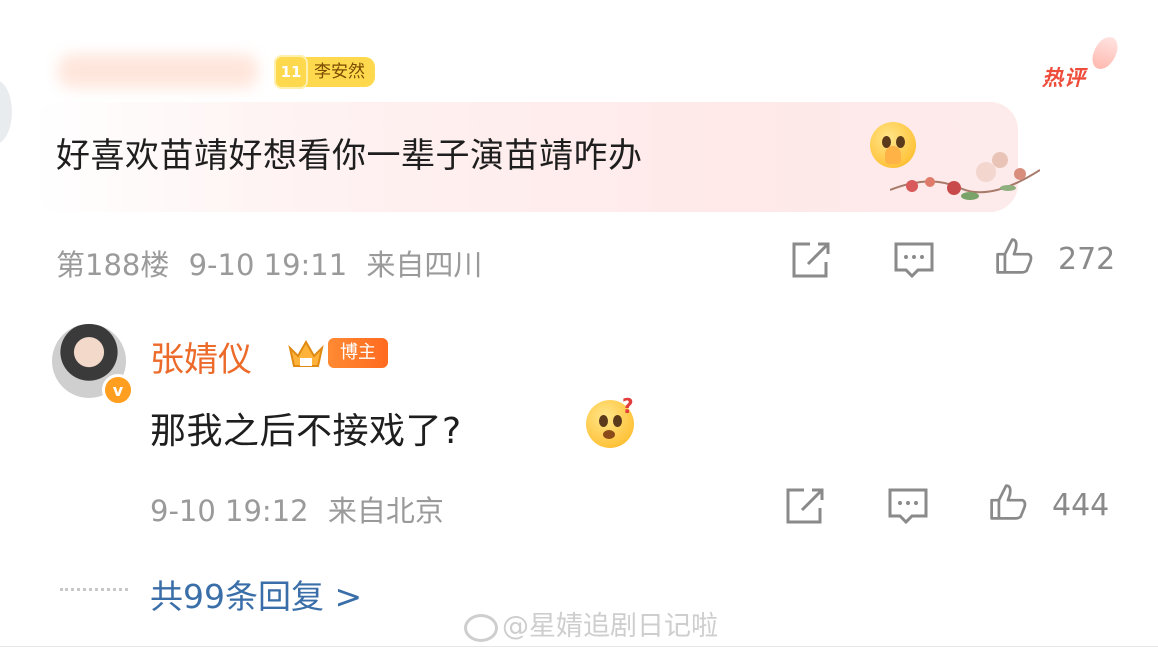 The width and height of the screenshot is (1158, 651). I want to click on comment-time: 9-10 19:11, so click(268, 265).